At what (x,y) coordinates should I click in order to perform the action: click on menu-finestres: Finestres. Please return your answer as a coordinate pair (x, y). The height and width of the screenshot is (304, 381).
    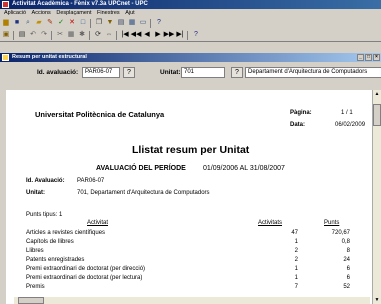
    Looking at the image, I should click on (108, 13).